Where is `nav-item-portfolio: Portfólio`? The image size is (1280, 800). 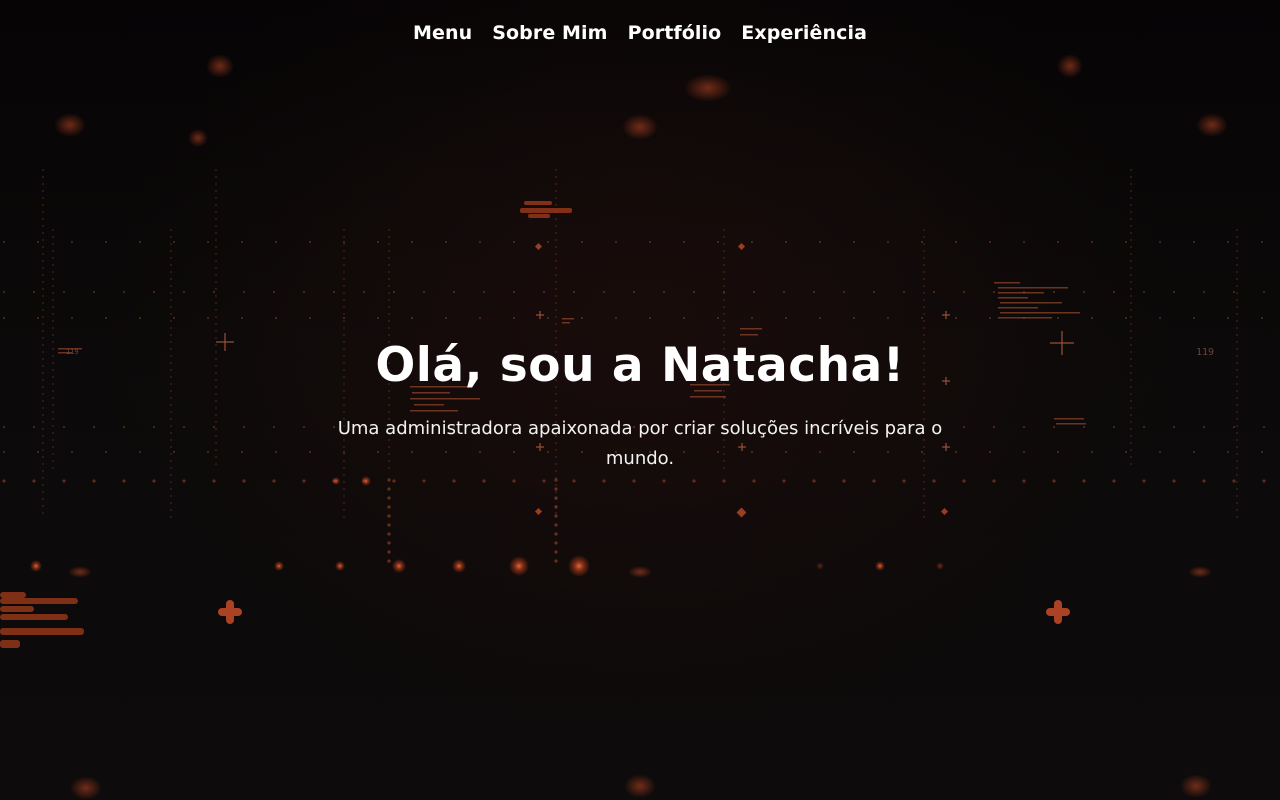 nav-item-portfolio: Portfólio is located at coordinates (675, 33).